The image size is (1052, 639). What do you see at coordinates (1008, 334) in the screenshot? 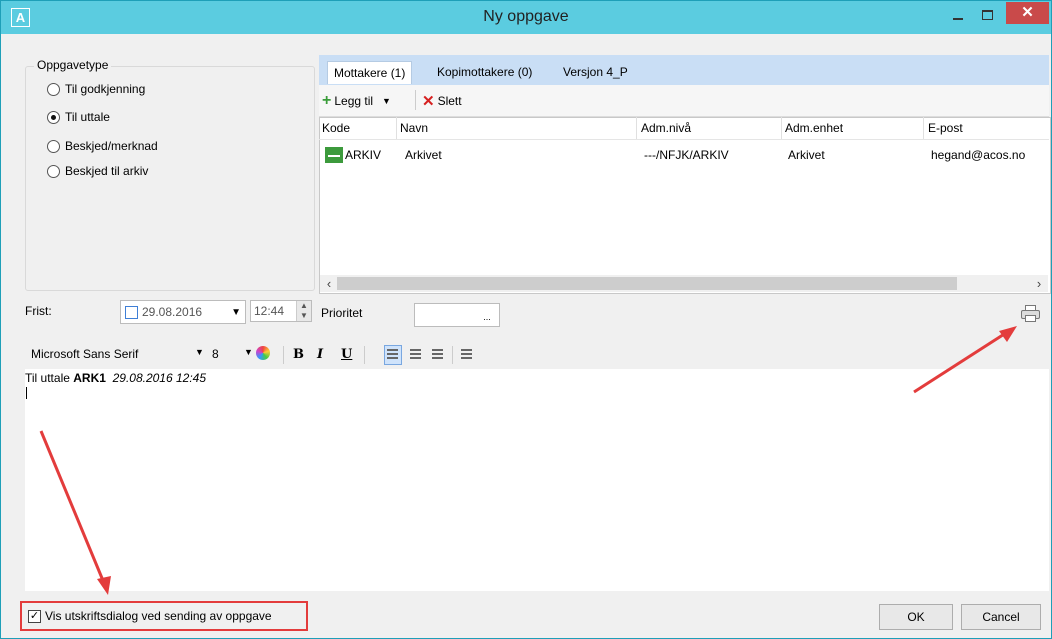
I see `arrowhead-printer` at bounding box center [1008, 334].